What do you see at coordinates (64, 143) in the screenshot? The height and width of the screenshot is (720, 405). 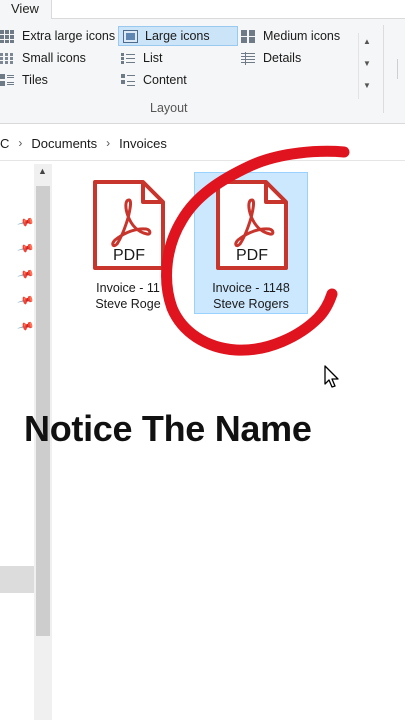 I see `breadcrumb-item: Documents` at bounding box center [64, 143].